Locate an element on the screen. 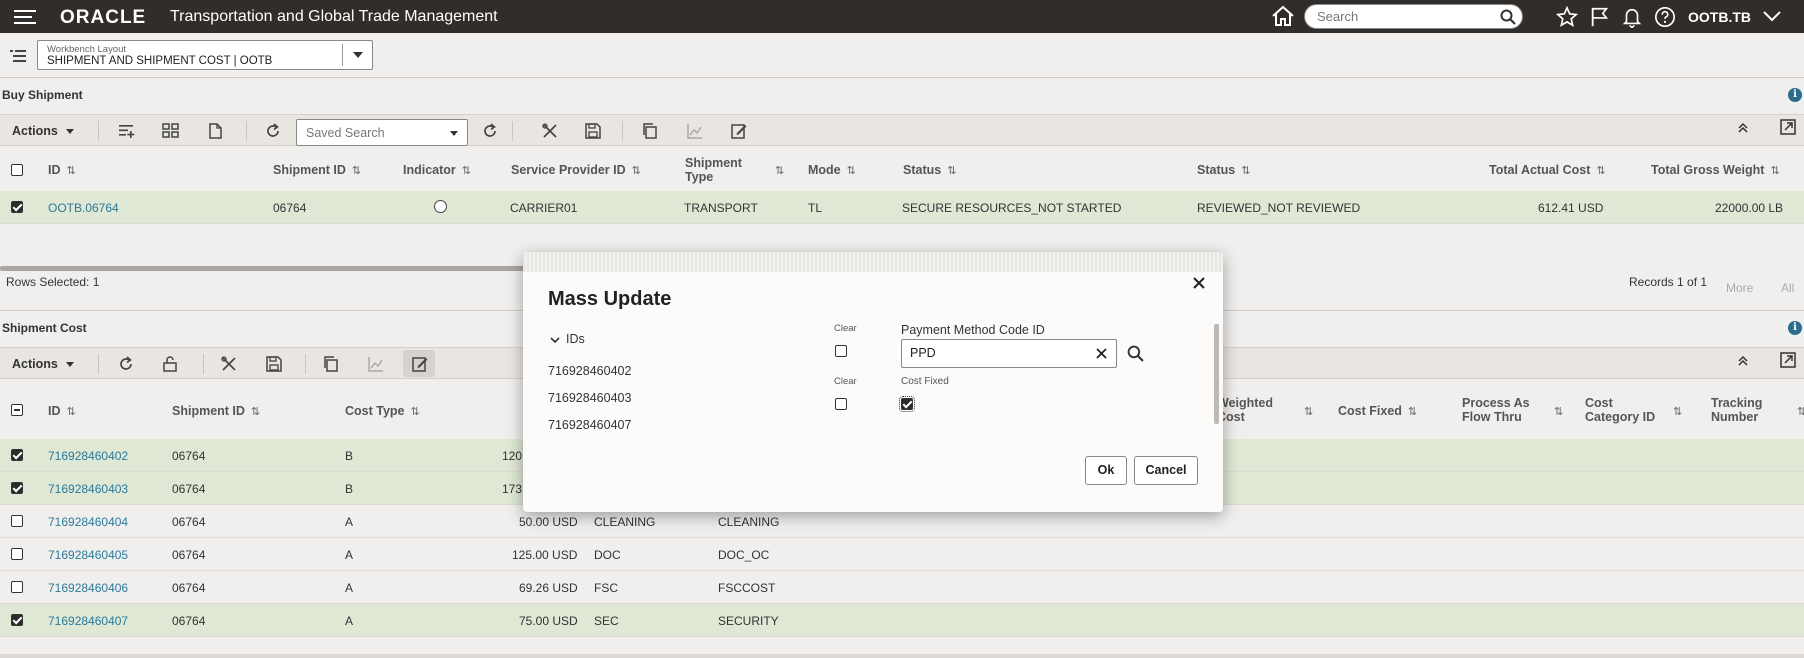 The height and width of the screenshot is (658, 1804). cost-fixed-checkbox is located at coordinates (907, 404).